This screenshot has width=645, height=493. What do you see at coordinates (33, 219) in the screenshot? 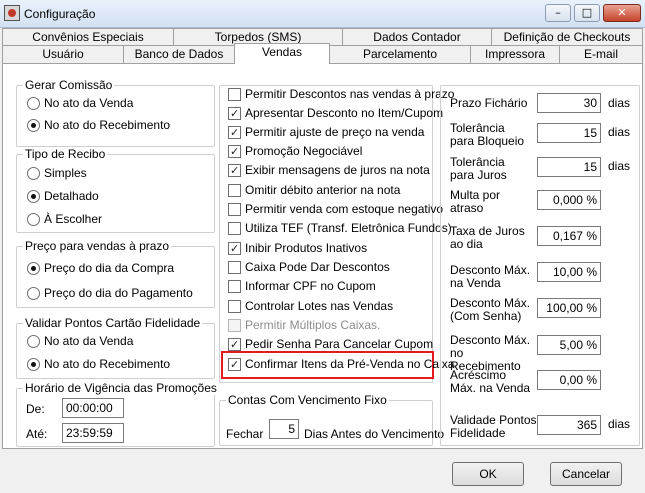
I see `radio-recibo-escolher` at bounding box center [33, 219].